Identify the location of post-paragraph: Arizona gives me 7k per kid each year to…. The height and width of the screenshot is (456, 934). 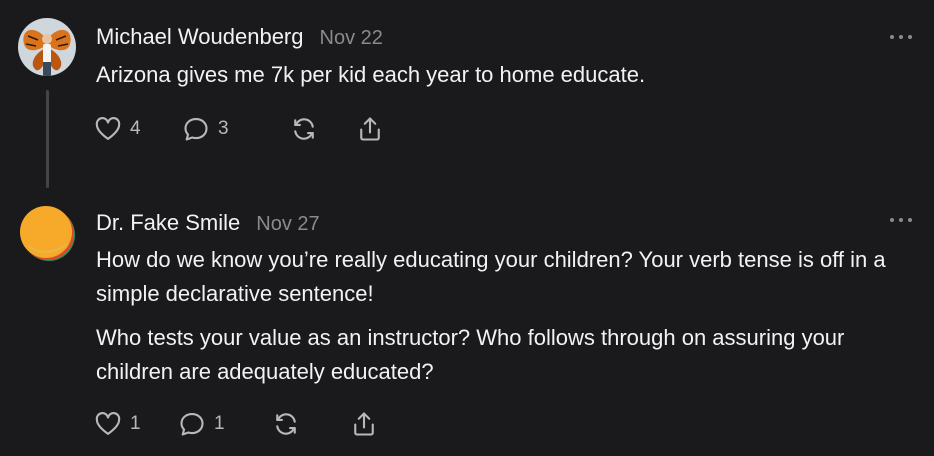
(371, 74).